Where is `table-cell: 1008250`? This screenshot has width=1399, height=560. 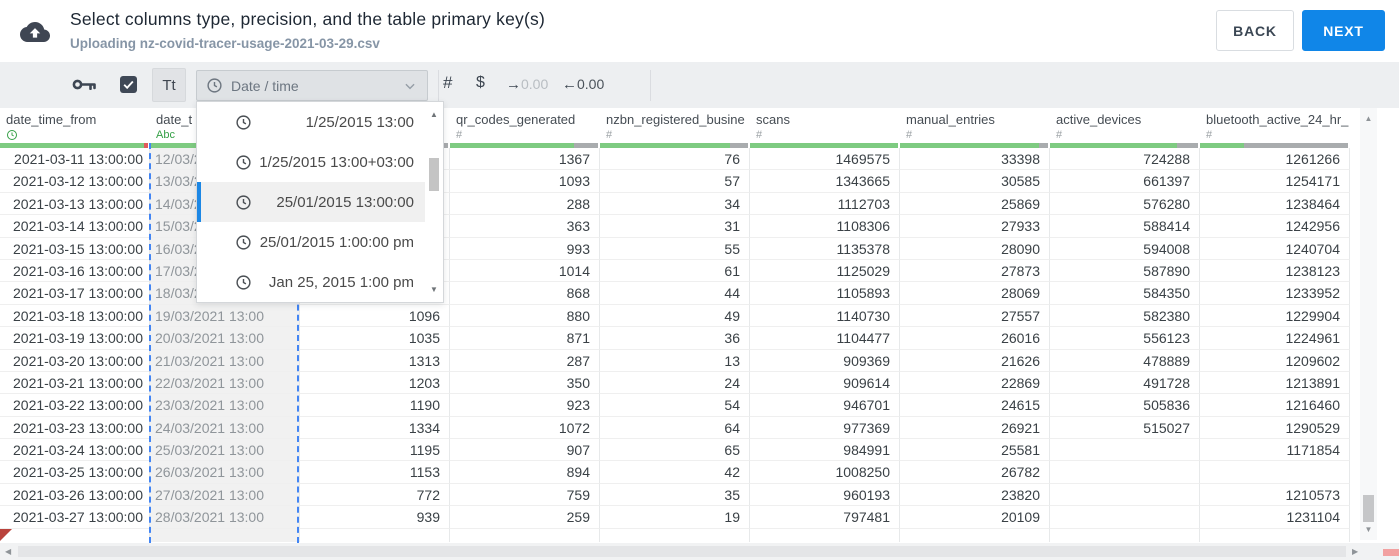
table-cell: 1008250 is located at coordinates (825, 472).